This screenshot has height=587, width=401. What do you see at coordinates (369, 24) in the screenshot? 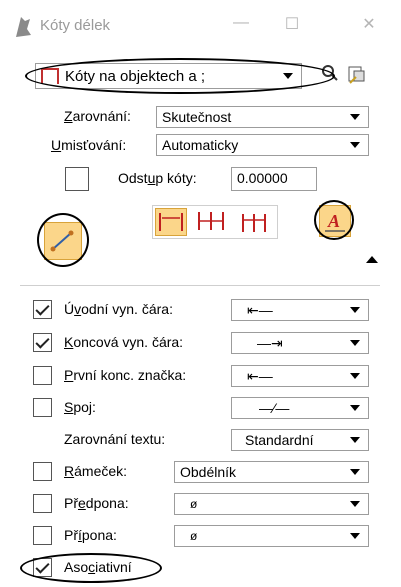
I see `close-button: ✕` at bounding box center [369, 24].